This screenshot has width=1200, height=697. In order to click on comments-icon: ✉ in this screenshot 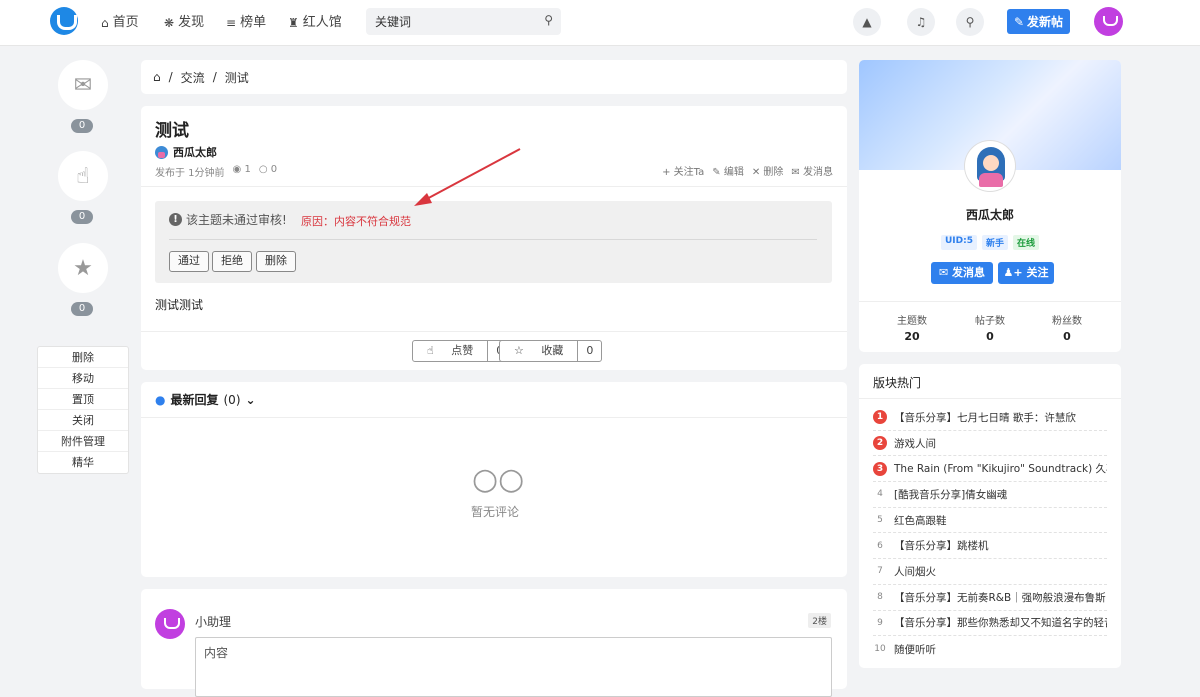, I will do `click(83, 85)`.